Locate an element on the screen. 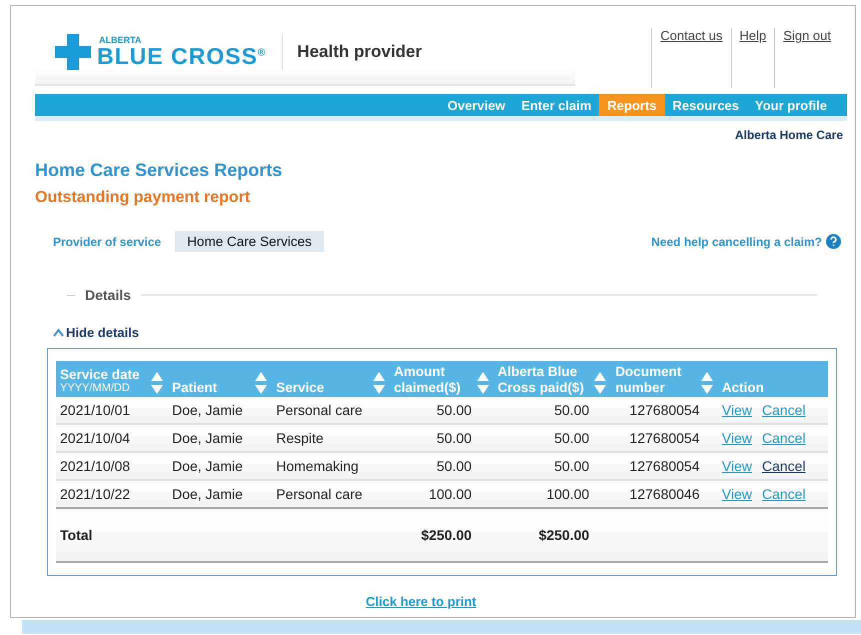  nav-tab: Enter claim is located at coordinates (556, 105).